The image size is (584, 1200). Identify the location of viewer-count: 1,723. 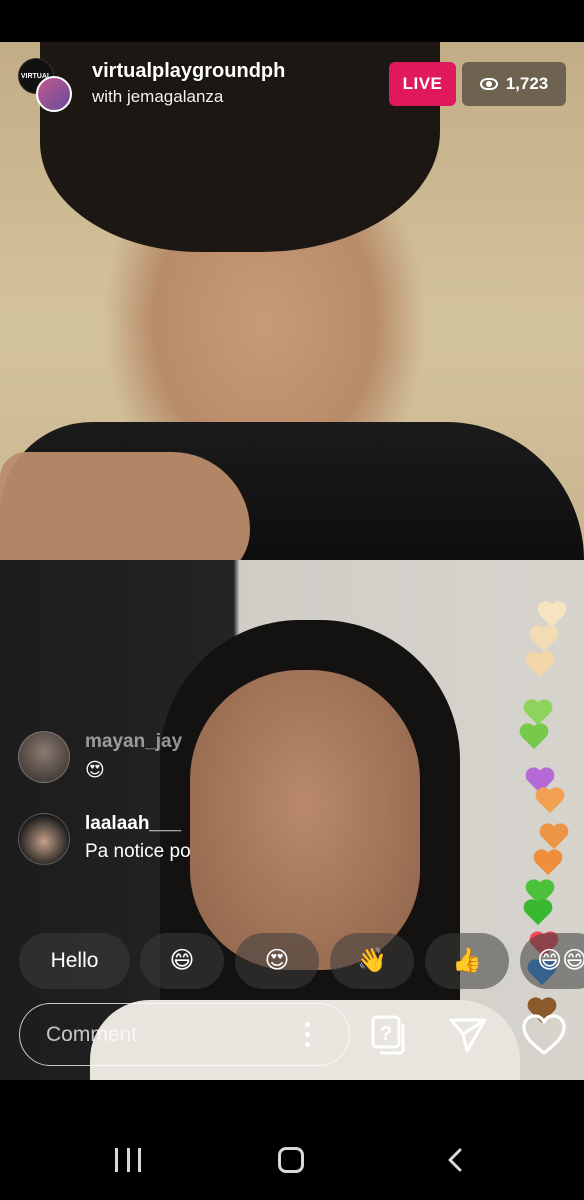
(527, 83).